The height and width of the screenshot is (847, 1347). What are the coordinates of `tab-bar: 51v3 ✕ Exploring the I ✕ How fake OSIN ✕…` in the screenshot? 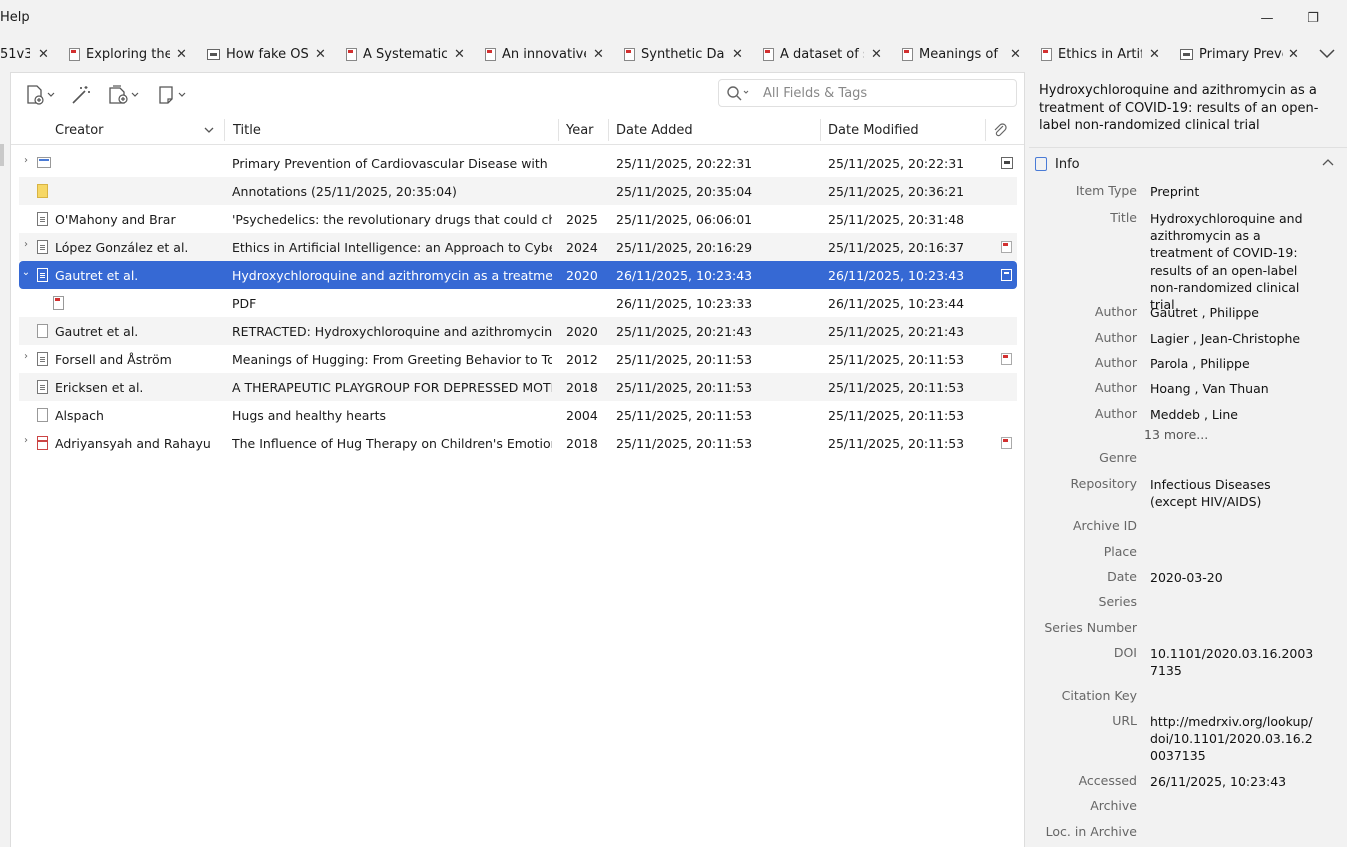 It's located at (673, 54).